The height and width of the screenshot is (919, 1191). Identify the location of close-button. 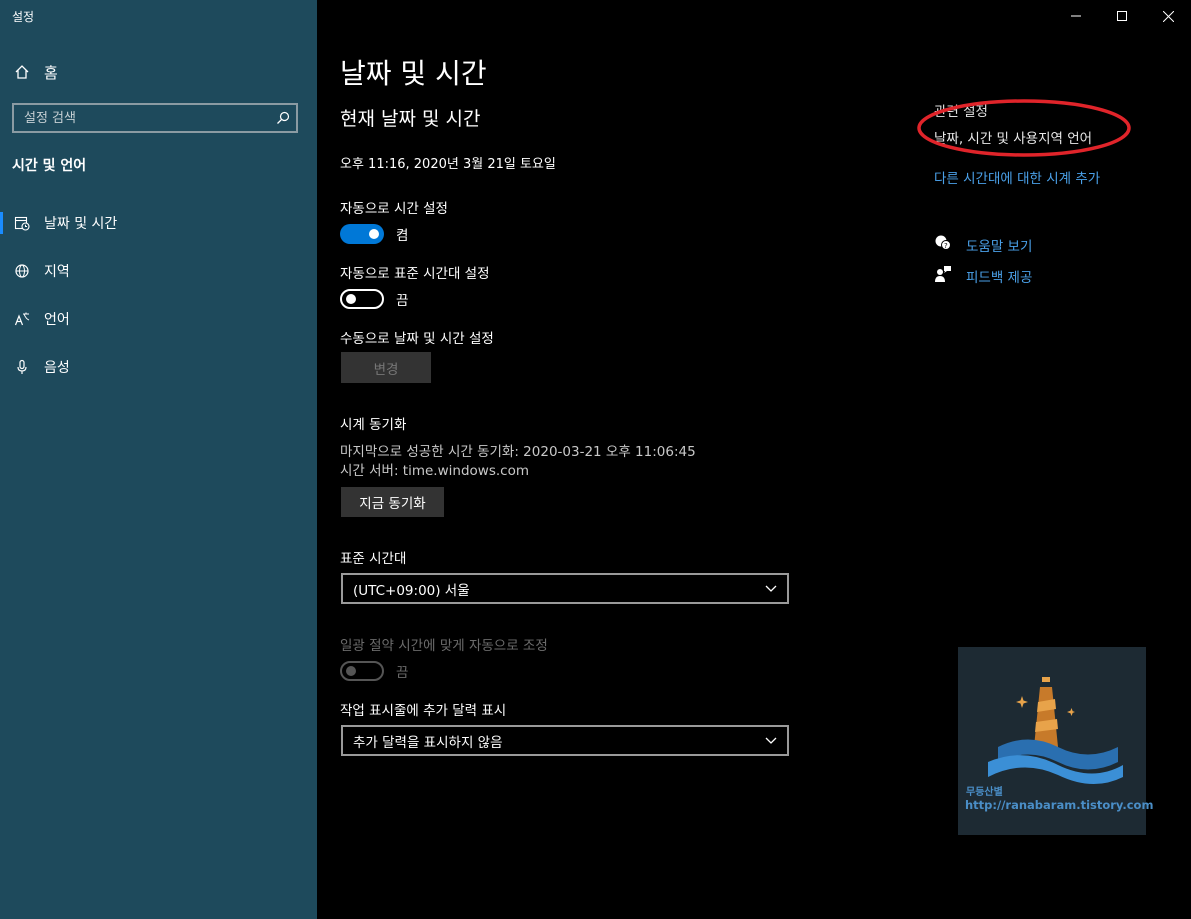
(1168, 16).